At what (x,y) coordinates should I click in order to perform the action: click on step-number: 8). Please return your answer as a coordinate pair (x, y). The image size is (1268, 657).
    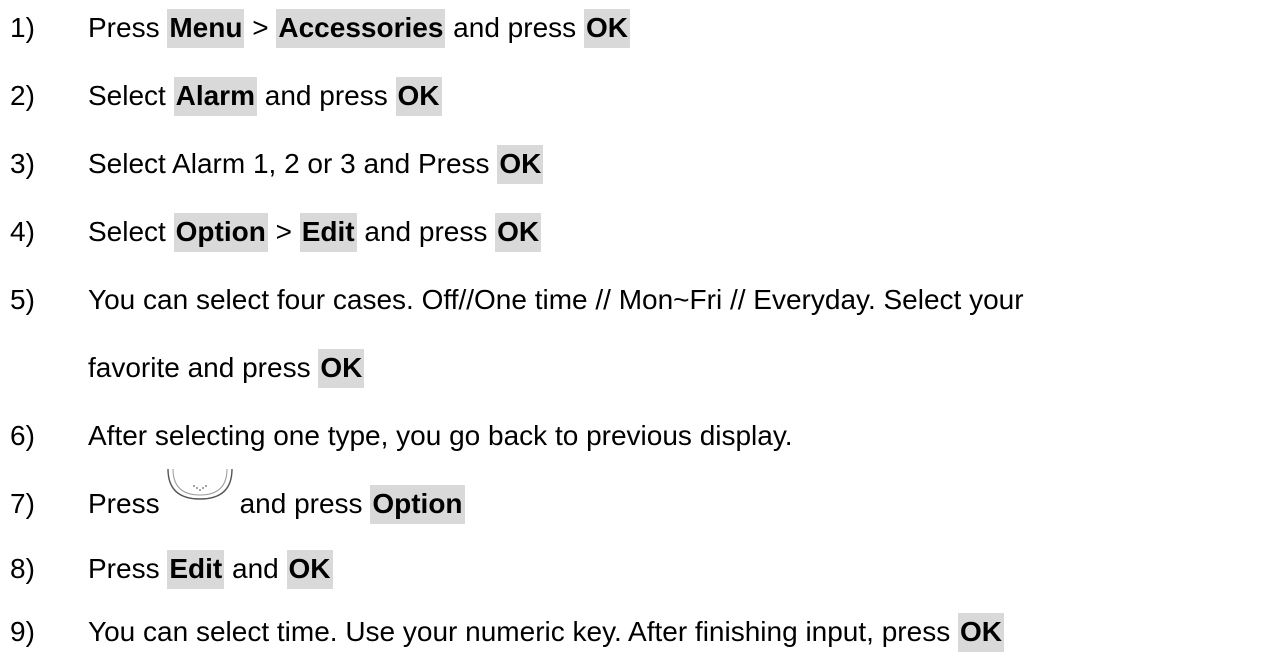
    Looking at the image, I should click on (22, 568).